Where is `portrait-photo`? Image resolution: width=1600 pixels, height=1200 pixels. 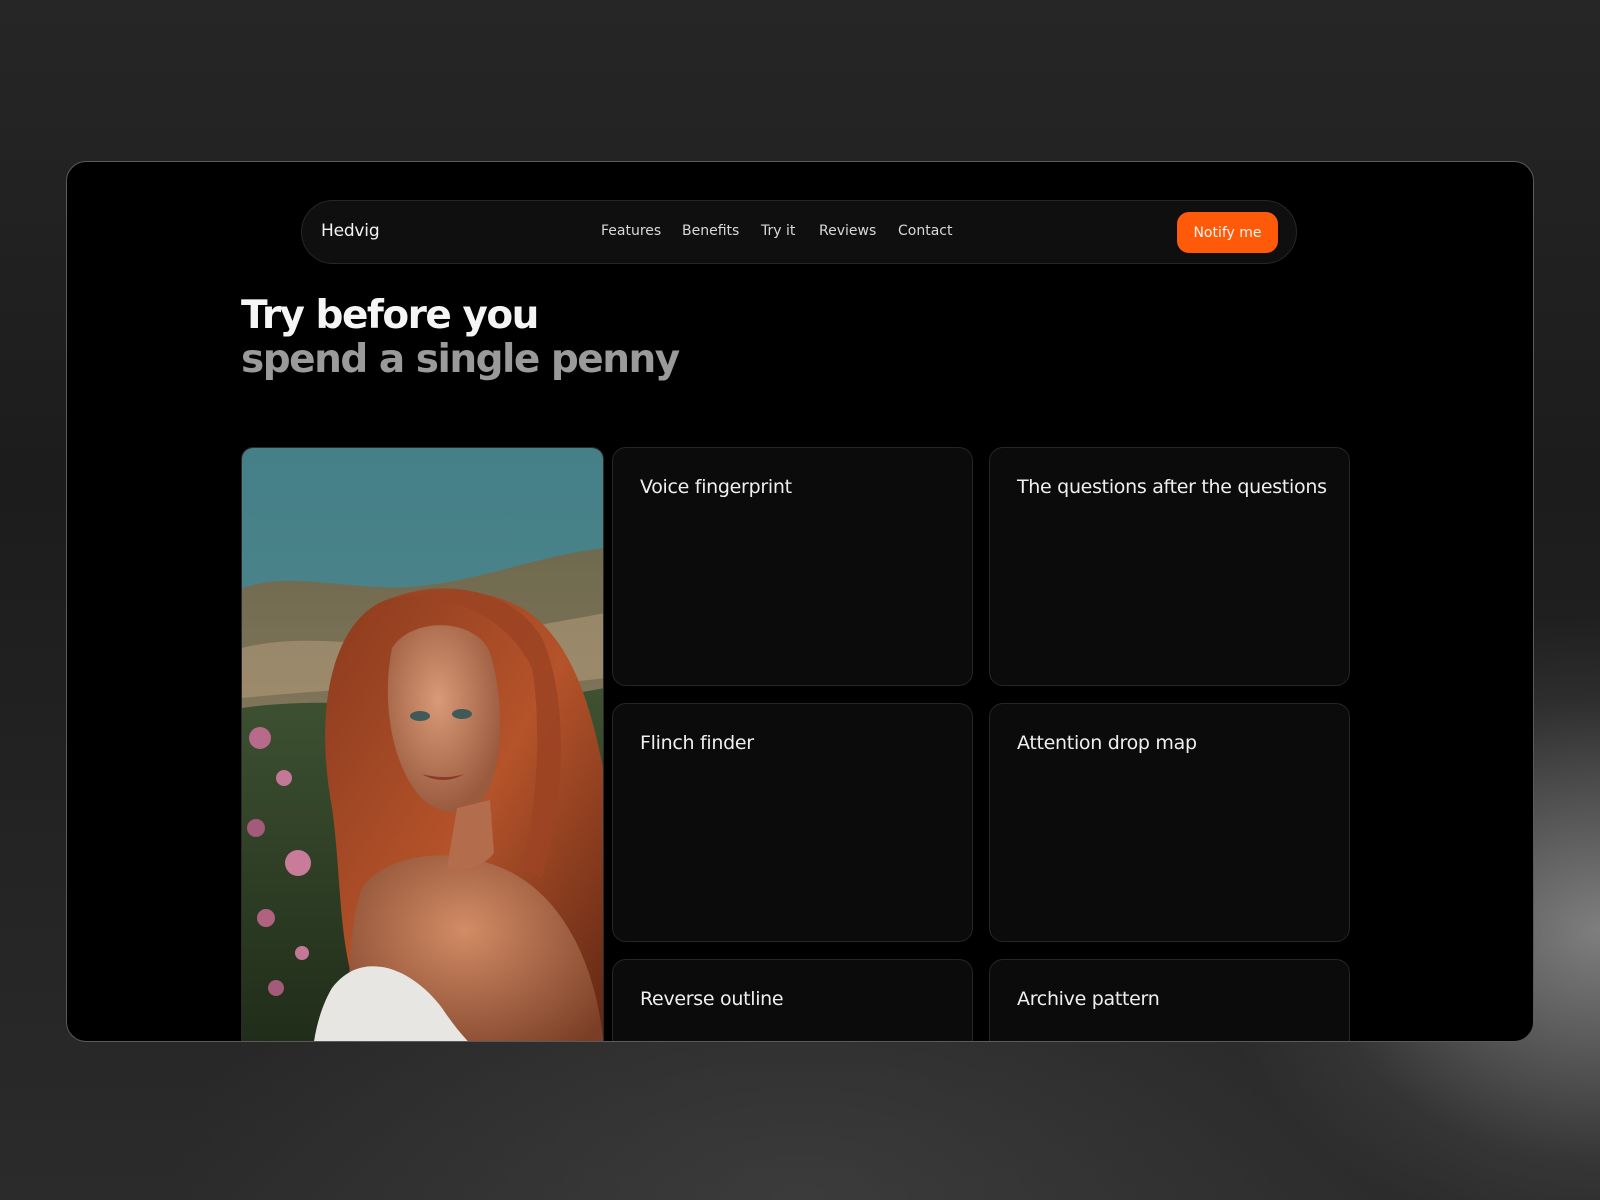 portrait-photo is located at coordinates (422, 744).